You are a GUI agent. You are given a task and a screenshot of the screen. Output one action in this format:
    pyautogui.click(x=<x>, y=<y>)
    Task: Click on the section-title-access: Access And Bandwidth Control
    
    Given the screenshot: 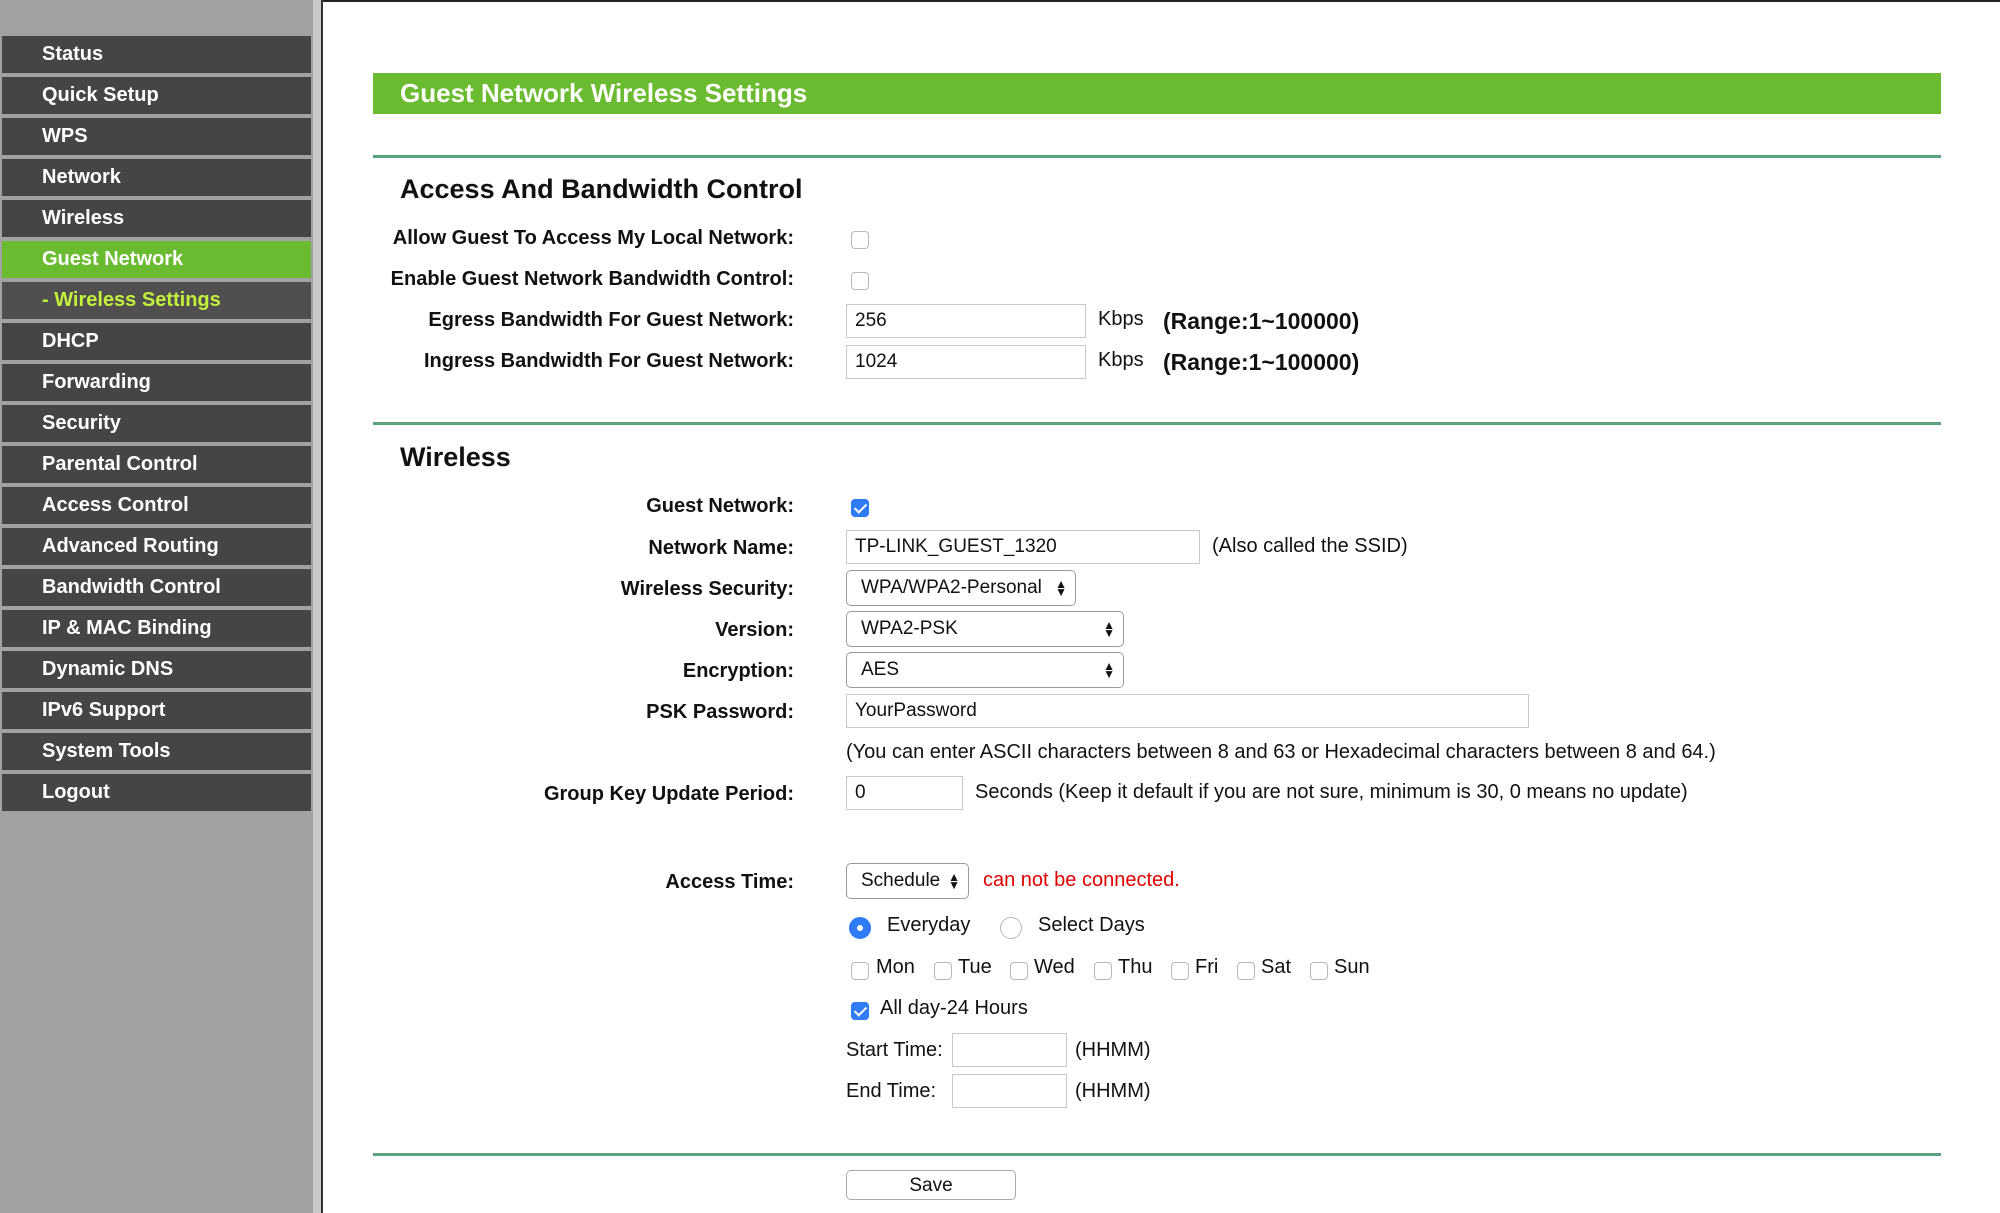 What is the action you would take?
    pyautogui.click(x=601, y=189)
    